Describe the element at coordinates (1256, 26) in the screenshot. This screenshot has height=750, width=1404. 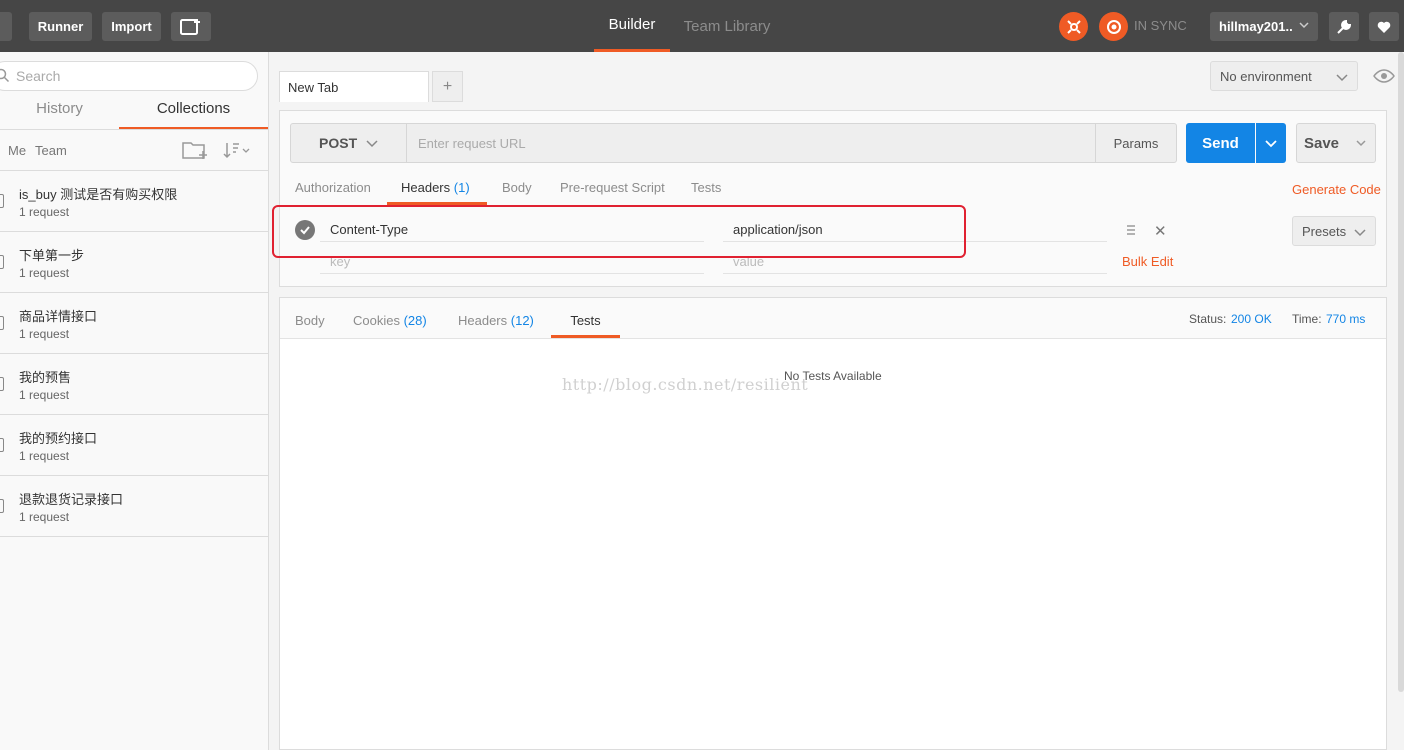
I see `username: hillmay201..` at that location.